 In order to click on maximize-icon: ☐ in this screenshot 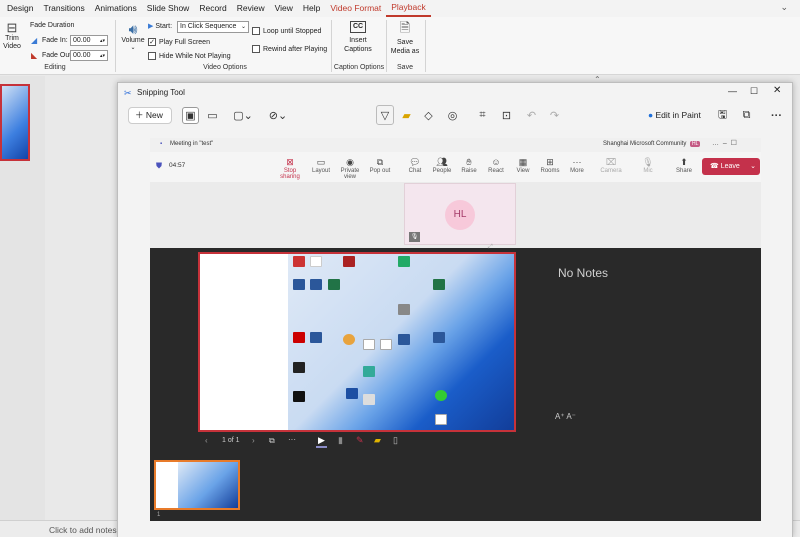, I will do `click(754, 91)`.